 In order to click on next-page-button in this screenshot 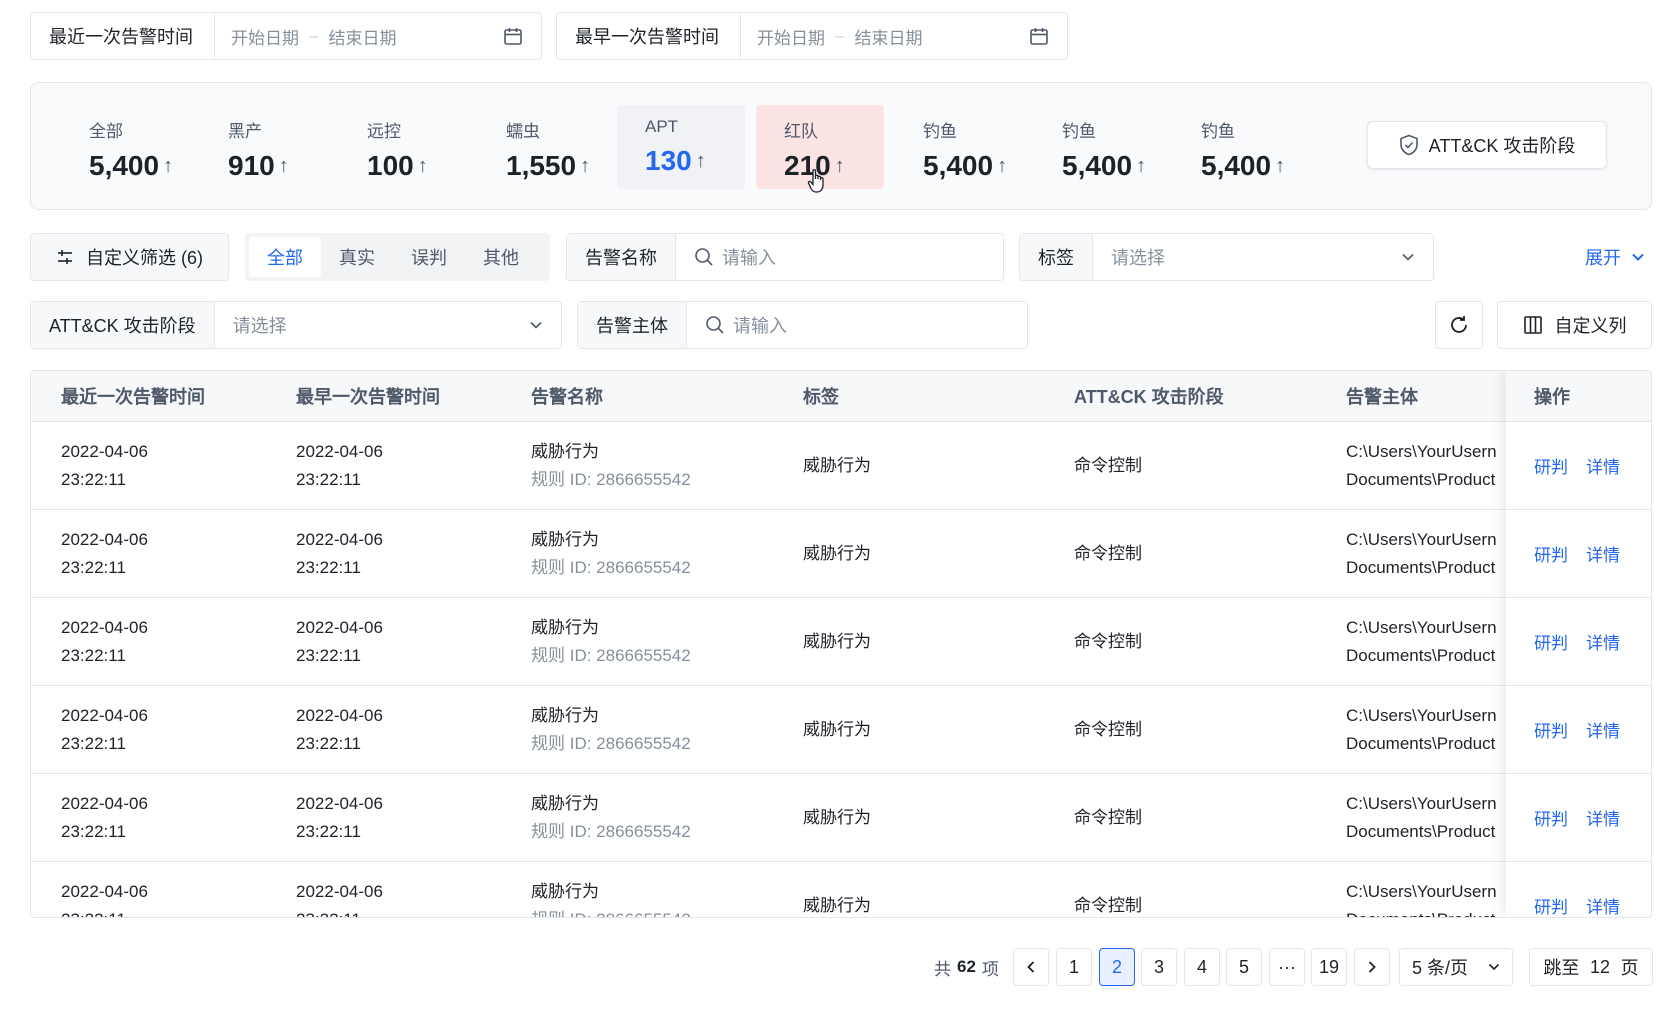, I will do `click(1372, 967)`.